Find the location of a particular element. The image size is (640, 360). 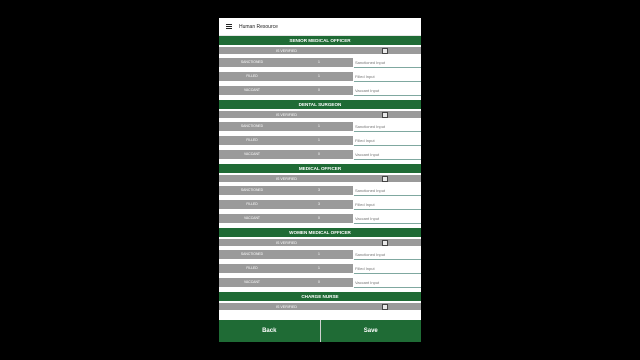

post-section: CHARGE NURSE IS VERIFIED is located at coordinates (320, 301).